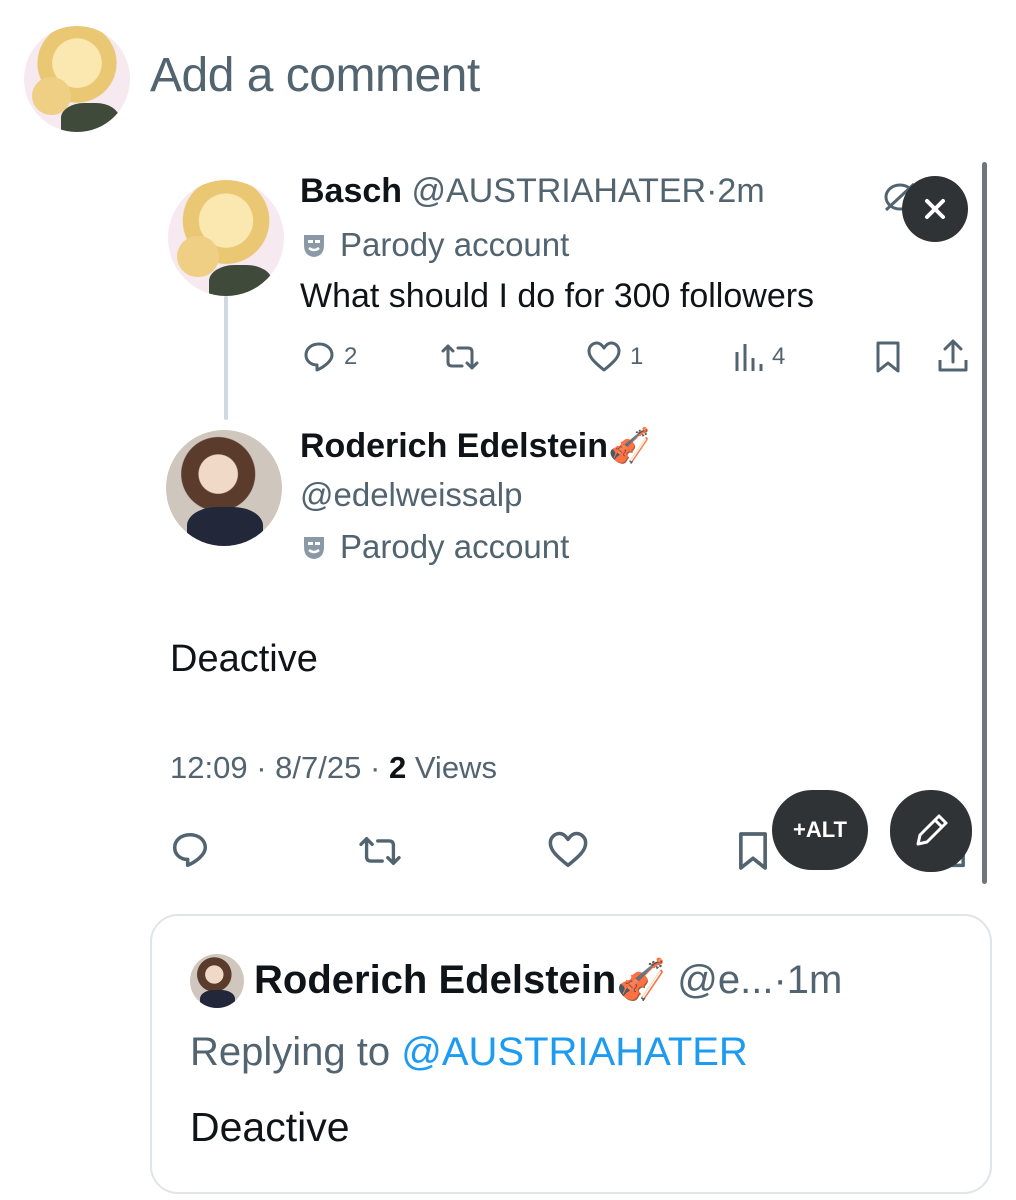  Describe the element at coordinates (455, 546) in the screenshot. I see `main-post-parody-label: Parody account` at that location.